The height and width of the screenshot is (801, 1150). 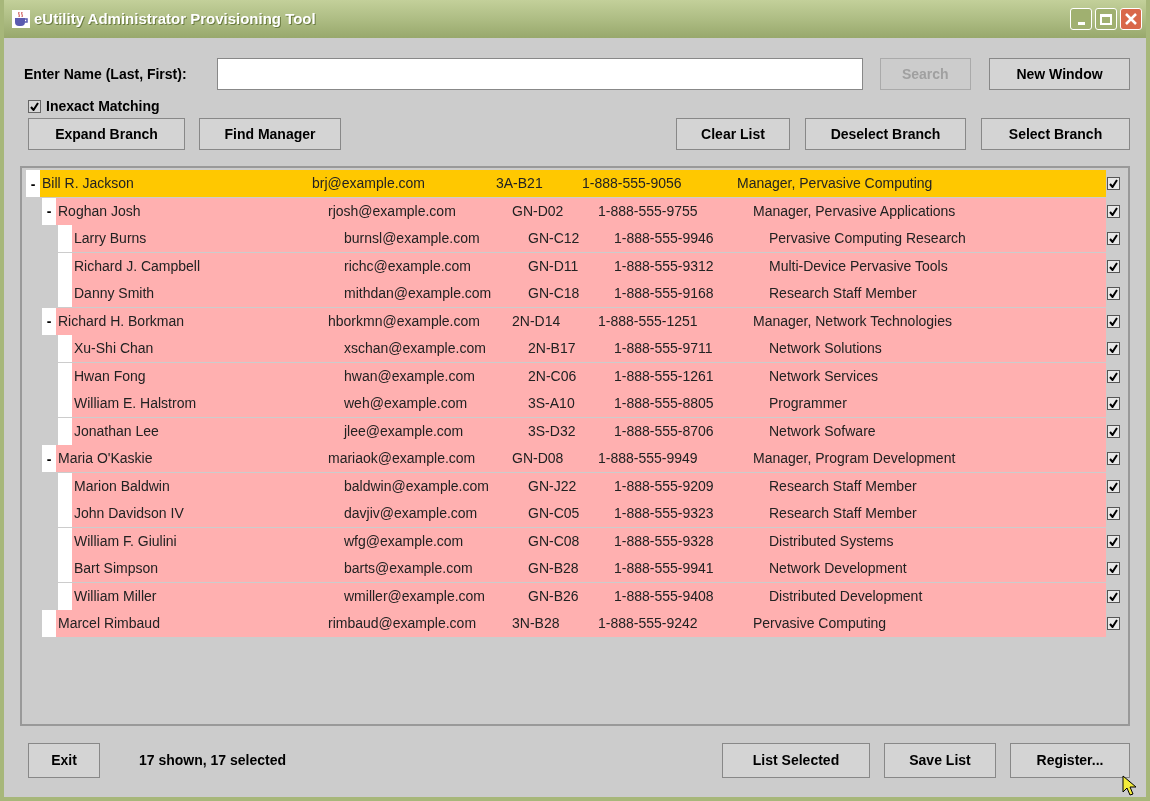 I want to click on tree-cell-text: Marion Baldwin, so click(x=122, y=486).